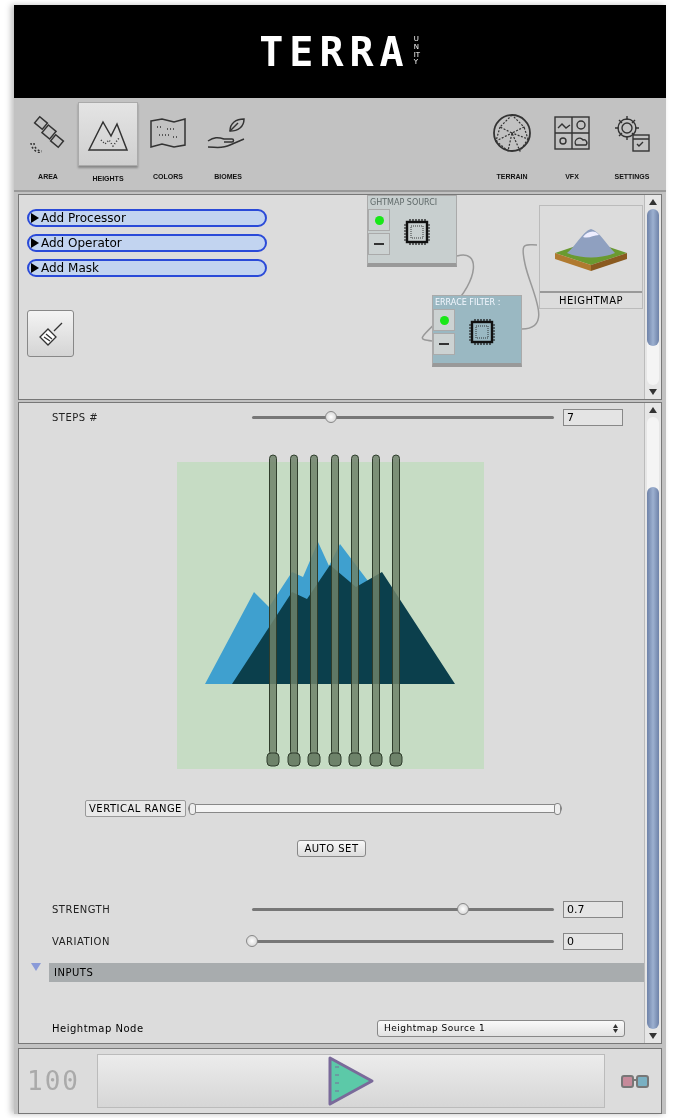 The height and width of the screenshot is (1118, 683). What do you see at coordinates (346, 972) in the screenshot?
I see `section-header: INPUTS` at bounding box center [346, 972].